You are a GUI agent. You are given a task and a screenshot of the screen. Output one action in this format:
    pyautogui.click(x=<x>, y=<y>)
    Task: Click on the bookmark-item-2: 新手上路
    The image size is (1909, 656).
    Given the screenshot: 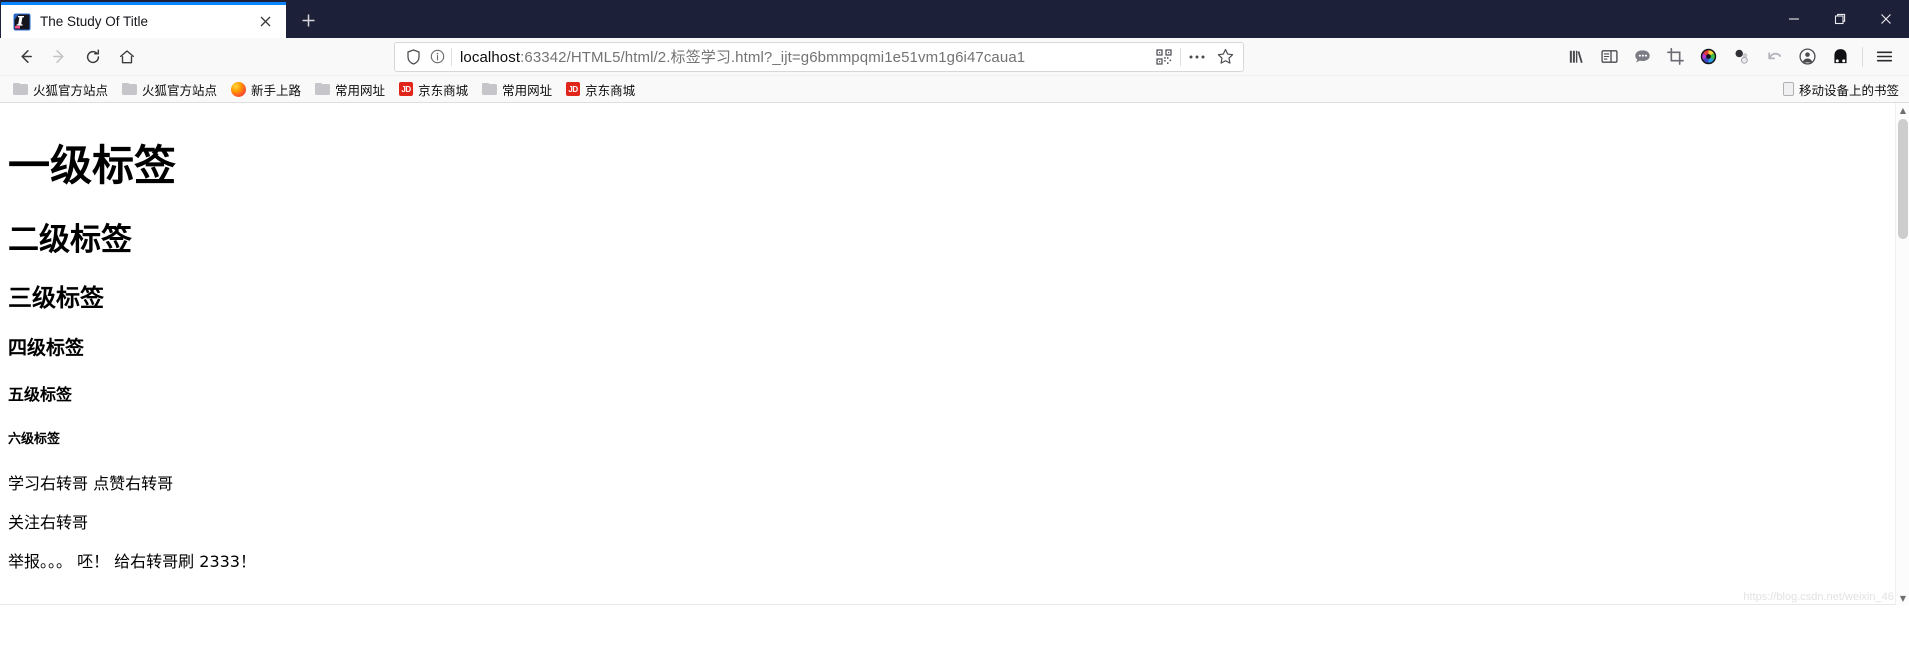 What is the action you would take?
    pyautogui.click(x=266, y=89)
    